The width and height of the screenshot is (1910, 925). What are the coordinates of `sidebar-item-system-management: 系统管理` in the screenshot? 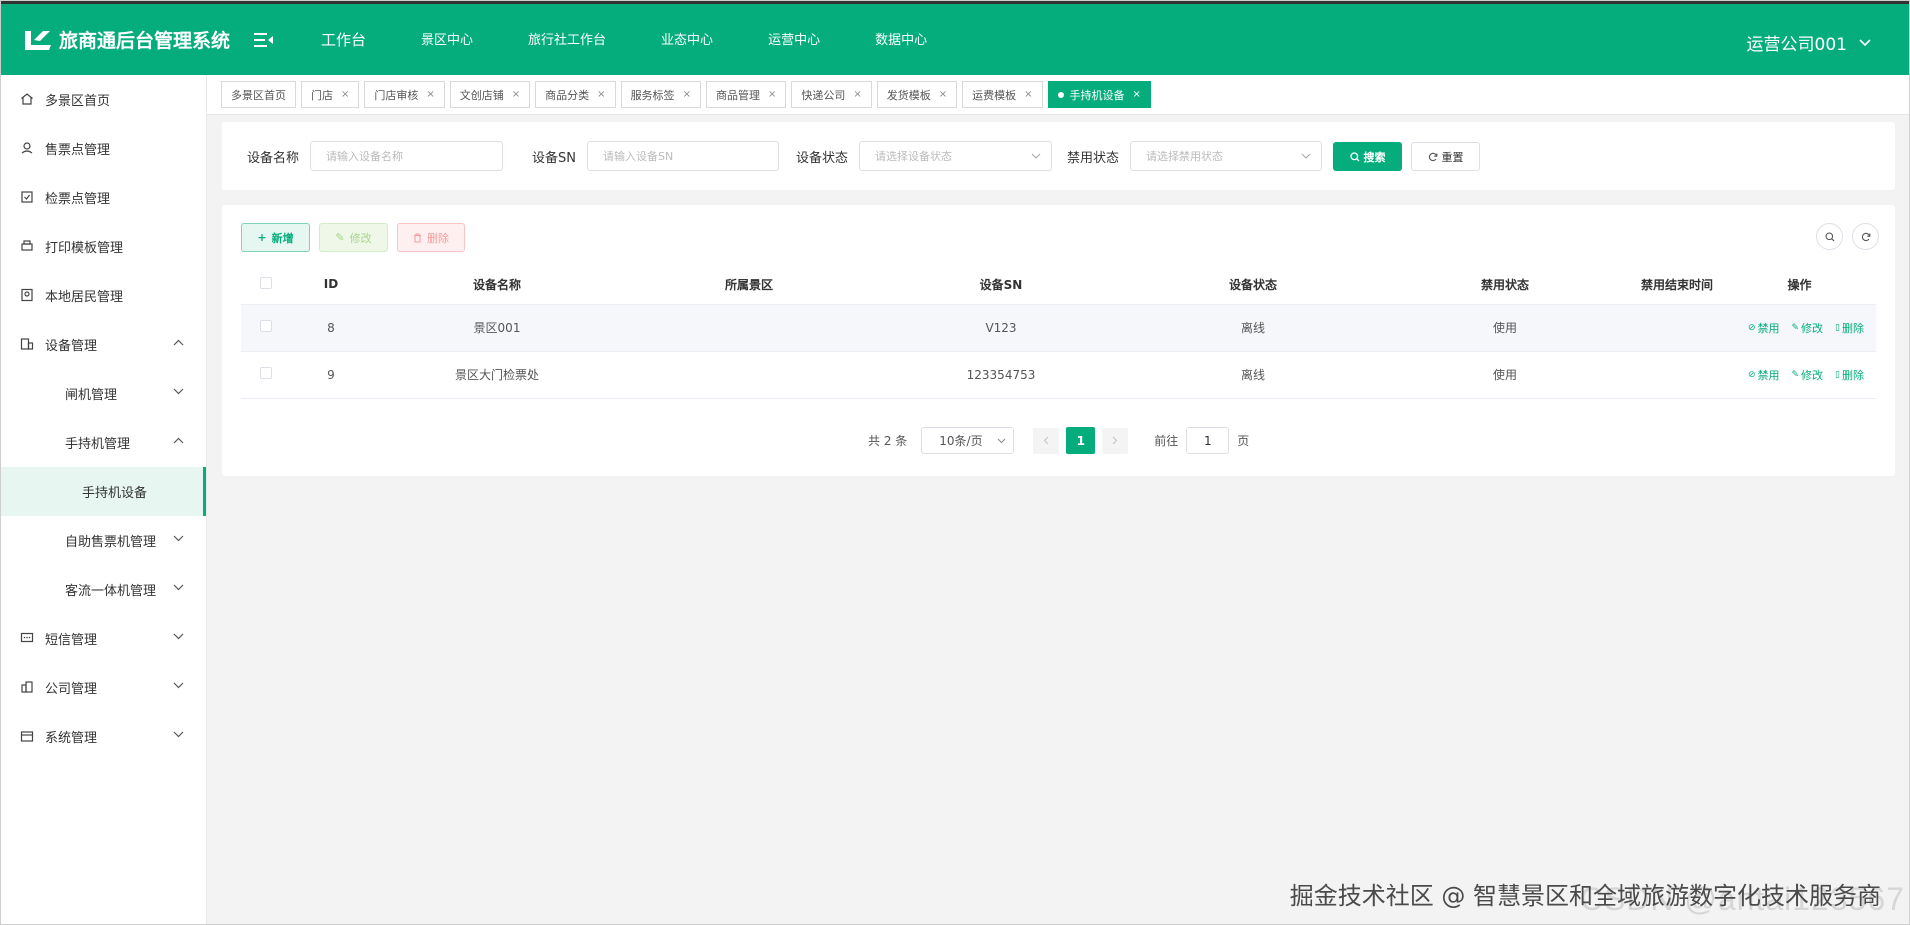 It's located at (103, 736).